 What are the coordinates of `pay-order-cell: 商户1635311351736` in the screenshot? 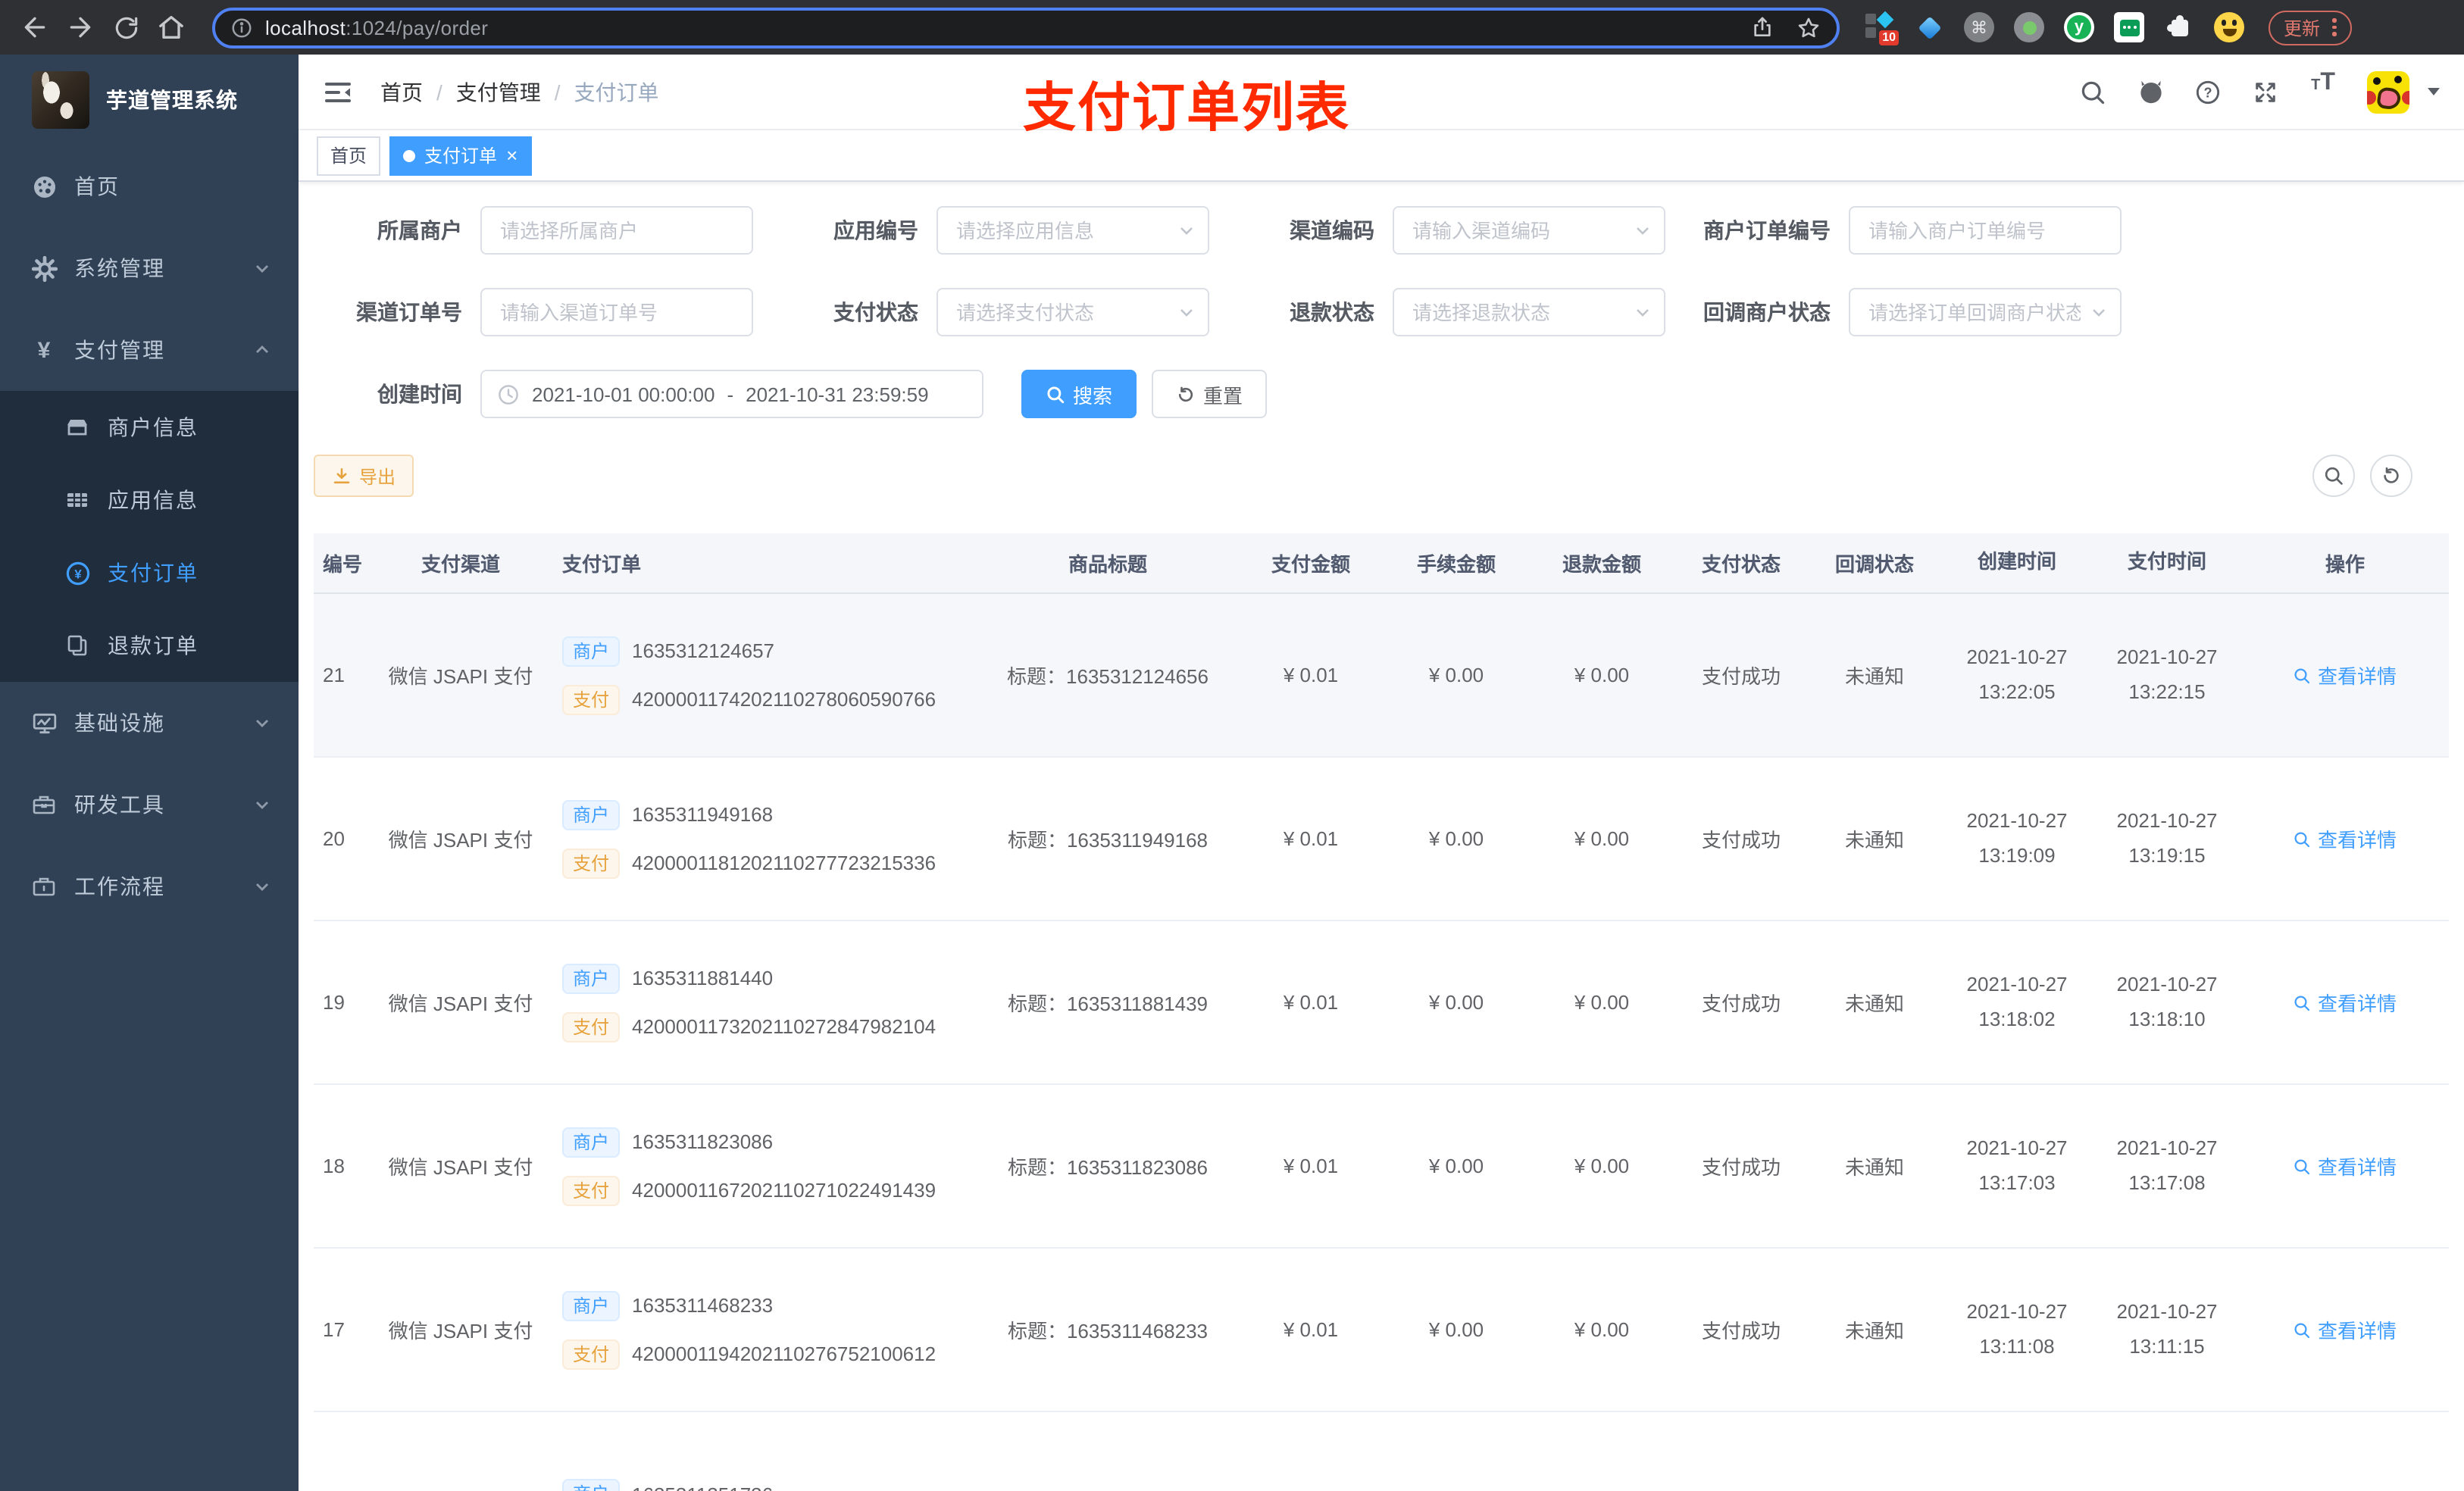 It's located at (765, 1485).